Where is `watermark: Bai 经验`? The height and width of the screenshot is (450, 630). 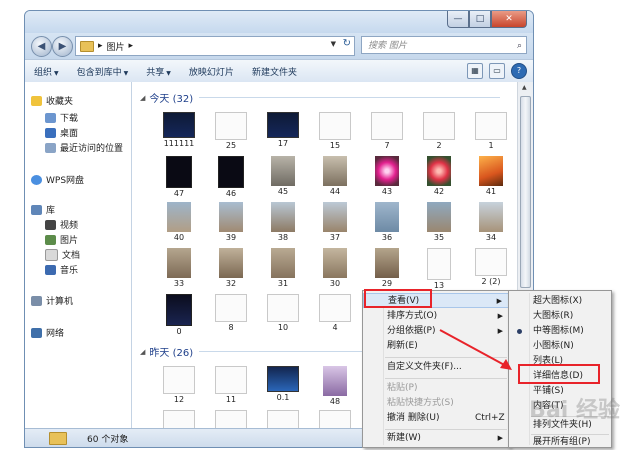
watermark: Bai 经验 is located at coordinates (574, 410).